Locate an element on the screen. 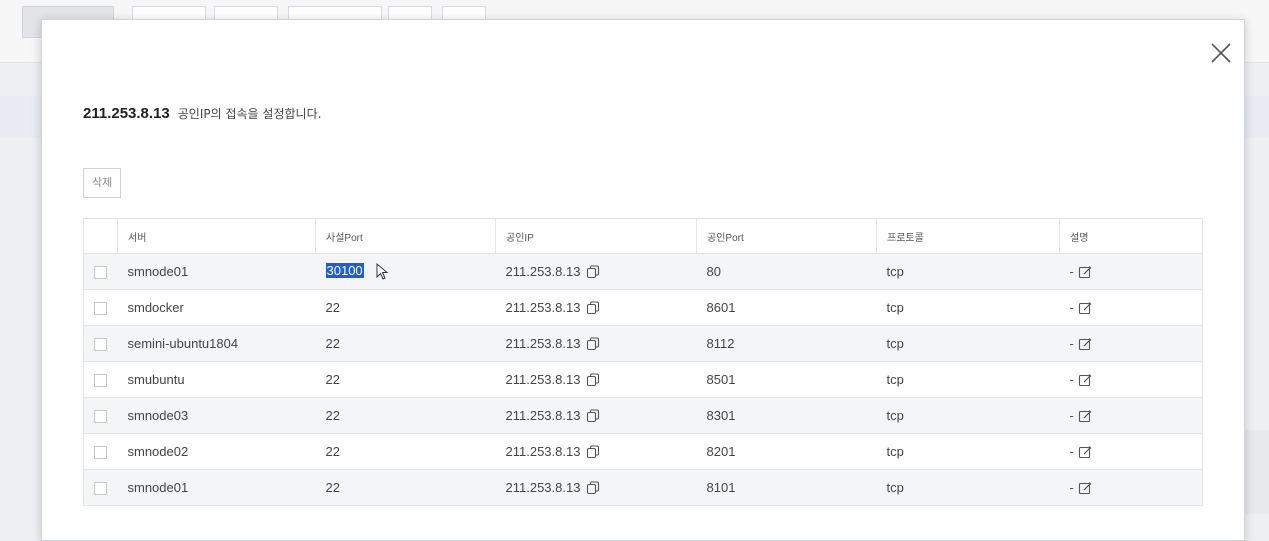 Image resolution: width=1269 pixels, height=541 pixels. header-protocol: 프로토콜 is located at coordinates (968, 236).